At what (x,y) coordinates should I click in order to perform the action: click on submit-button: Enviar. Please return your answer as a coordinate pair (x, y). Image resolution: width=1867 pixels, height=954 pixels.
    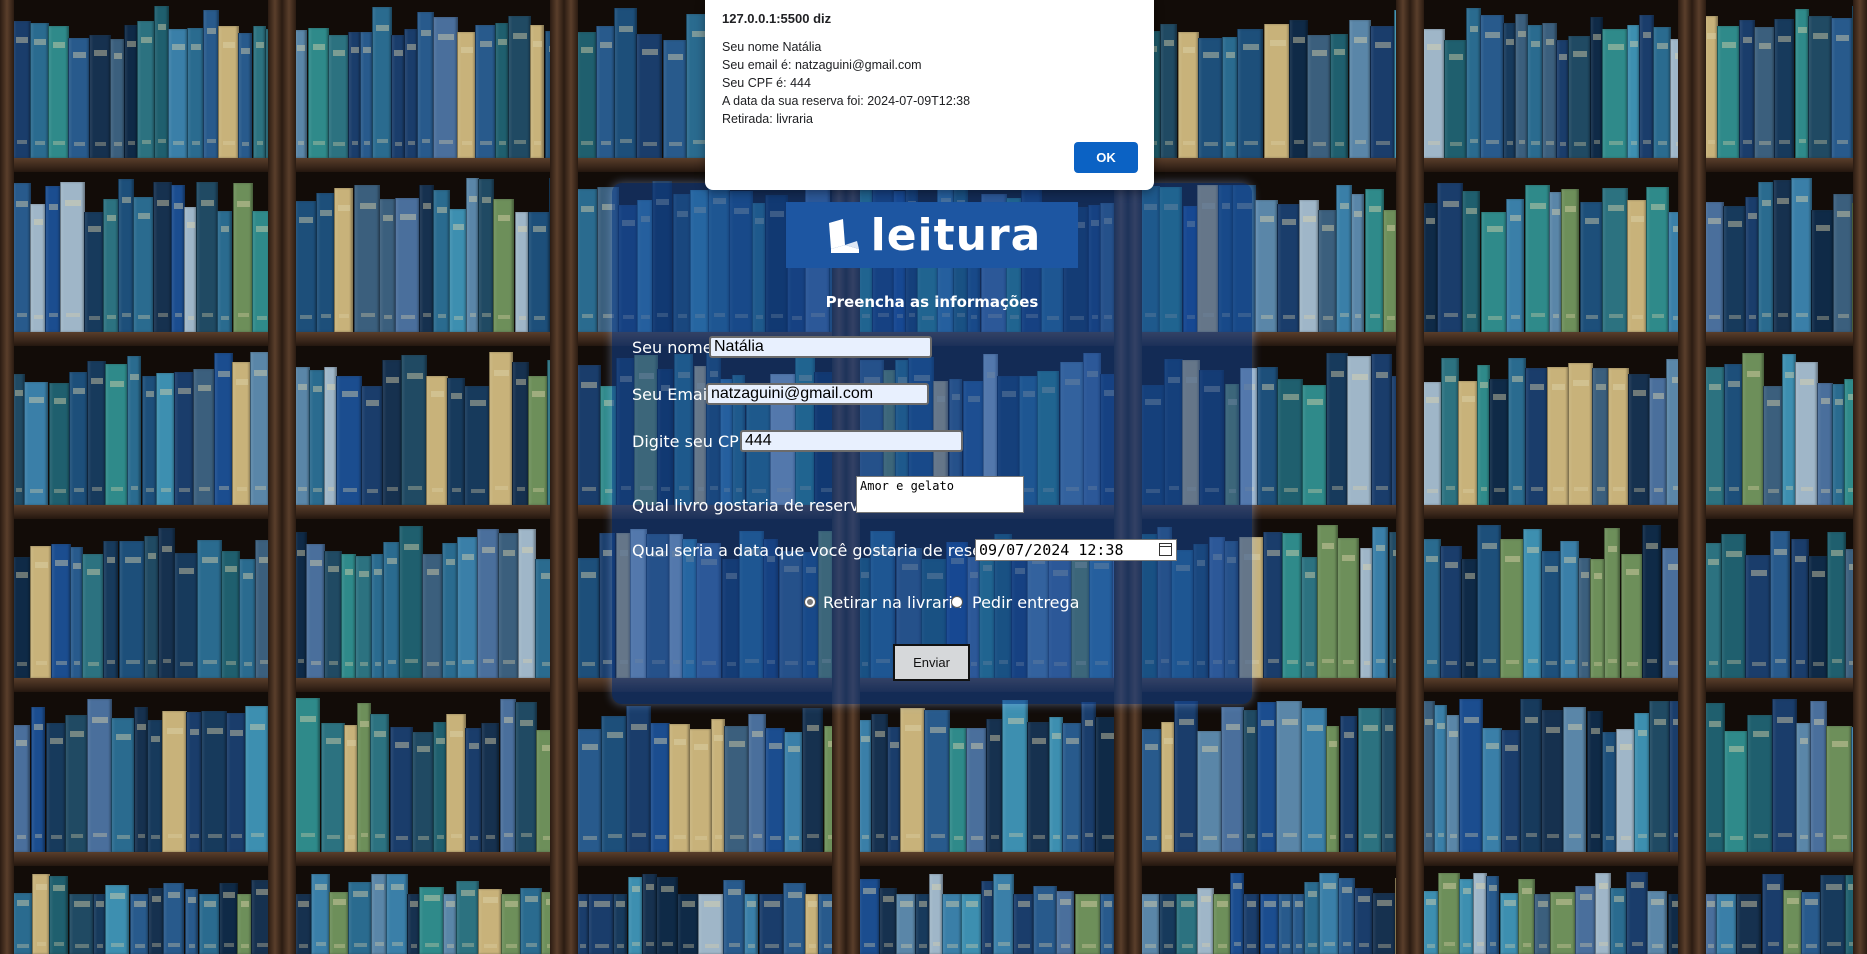
    Looking at the image, I should click on (931, 662).